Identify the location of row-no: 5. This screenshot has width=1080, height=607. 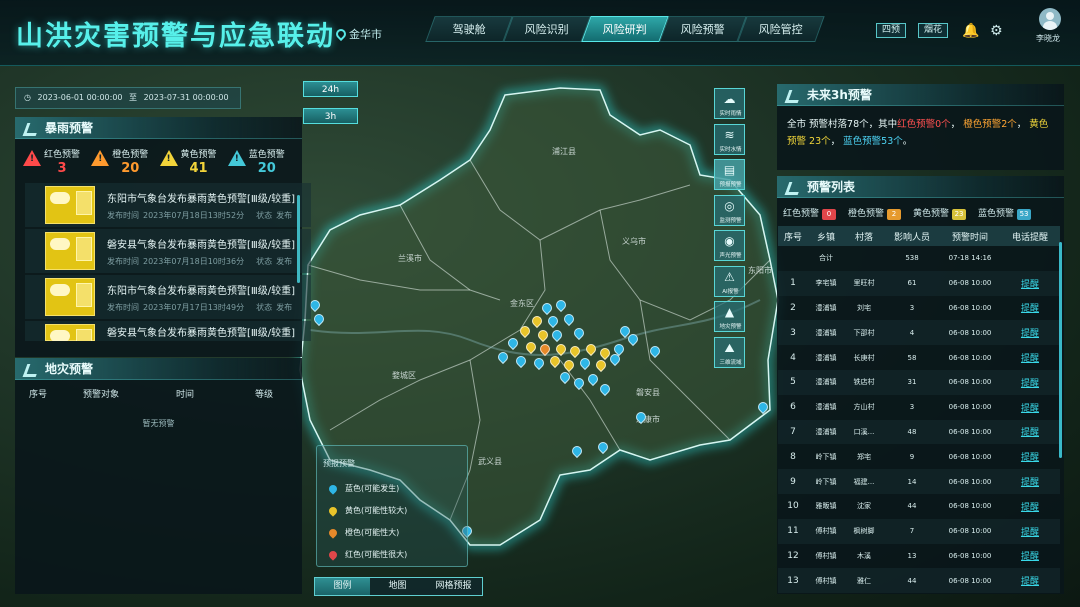
(793, 382).